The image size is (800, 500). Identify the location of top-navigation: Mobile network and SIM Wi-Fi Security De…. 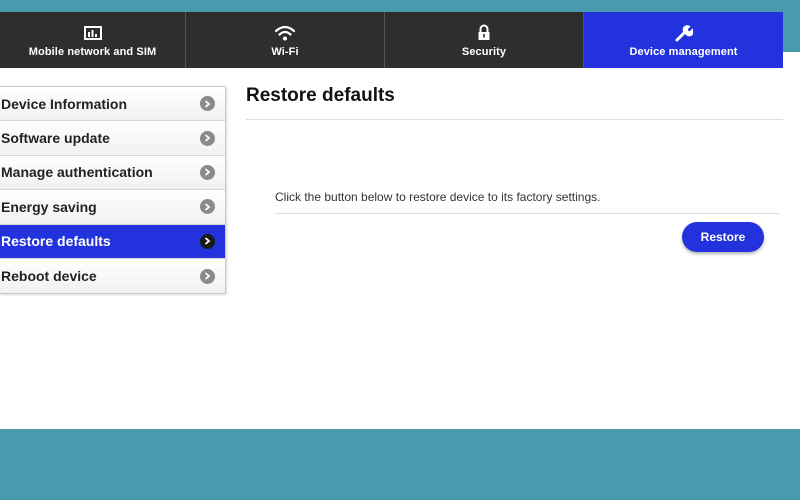
(391, 40).